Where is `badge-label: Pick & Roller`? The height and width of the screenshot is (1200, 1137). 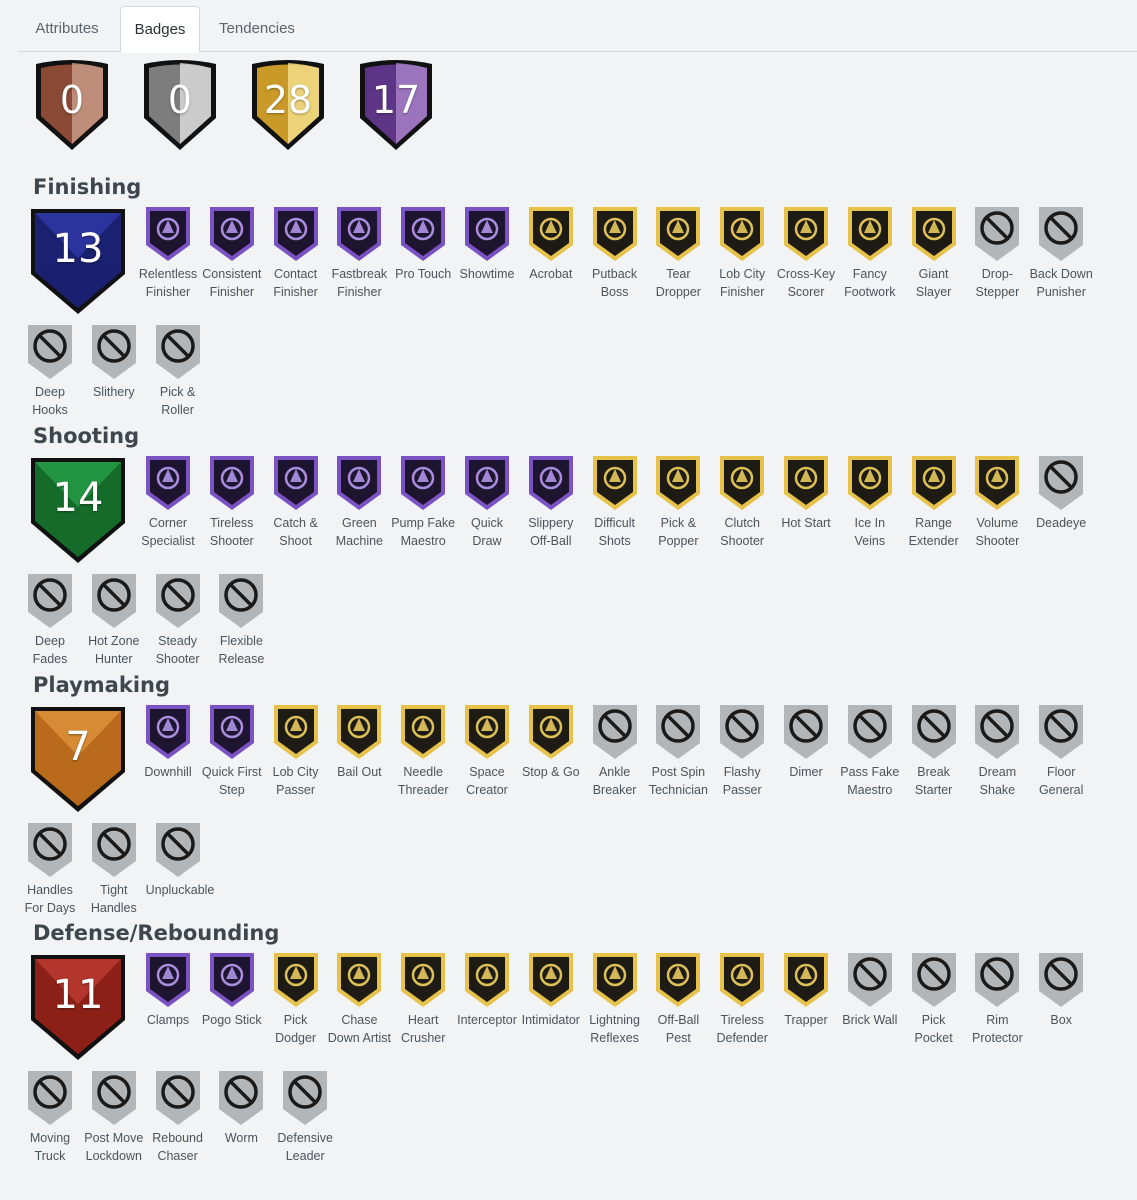
badge-label: Pick & Roller is located at coordinates (177, 401).